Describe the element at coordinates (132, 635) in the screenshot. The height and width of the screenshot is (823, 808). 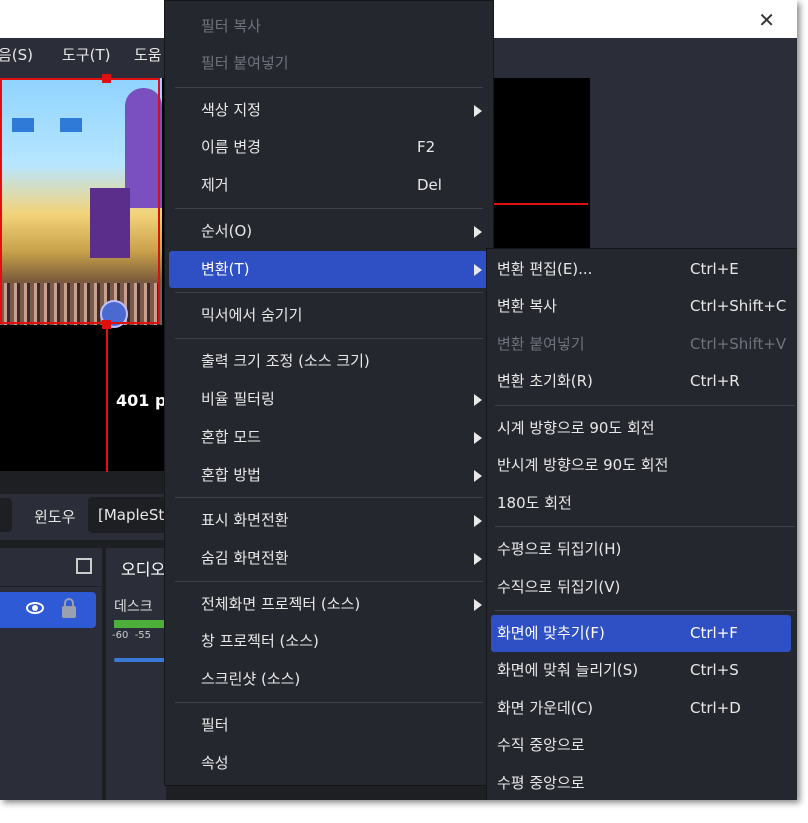
I see `meter-scale: -60 -55` at that location.